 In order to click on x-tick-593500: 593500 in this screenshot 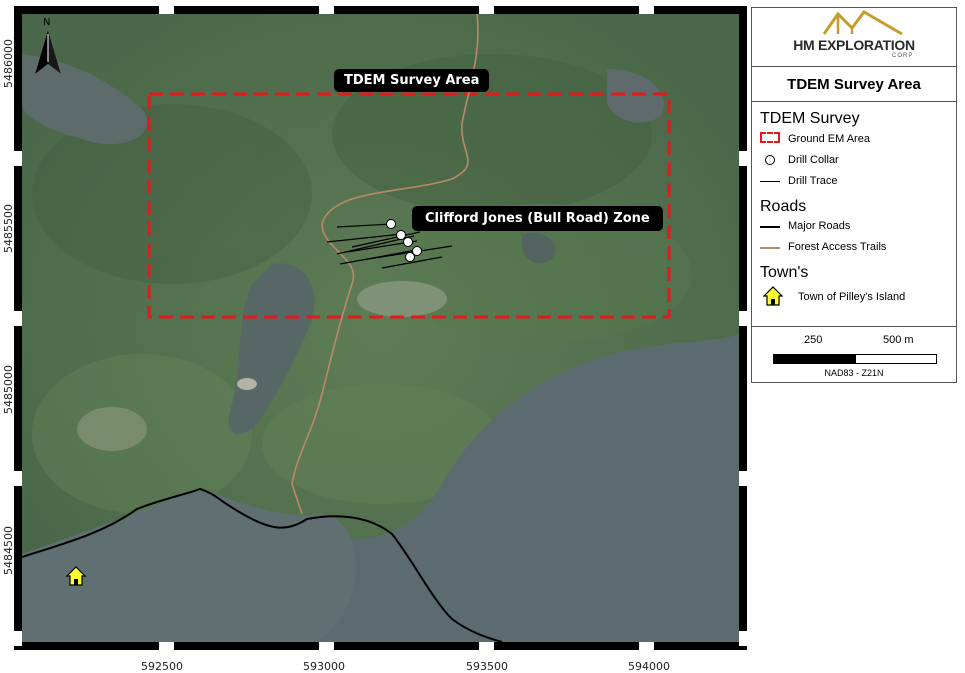, I will do `click(487, 666)`.